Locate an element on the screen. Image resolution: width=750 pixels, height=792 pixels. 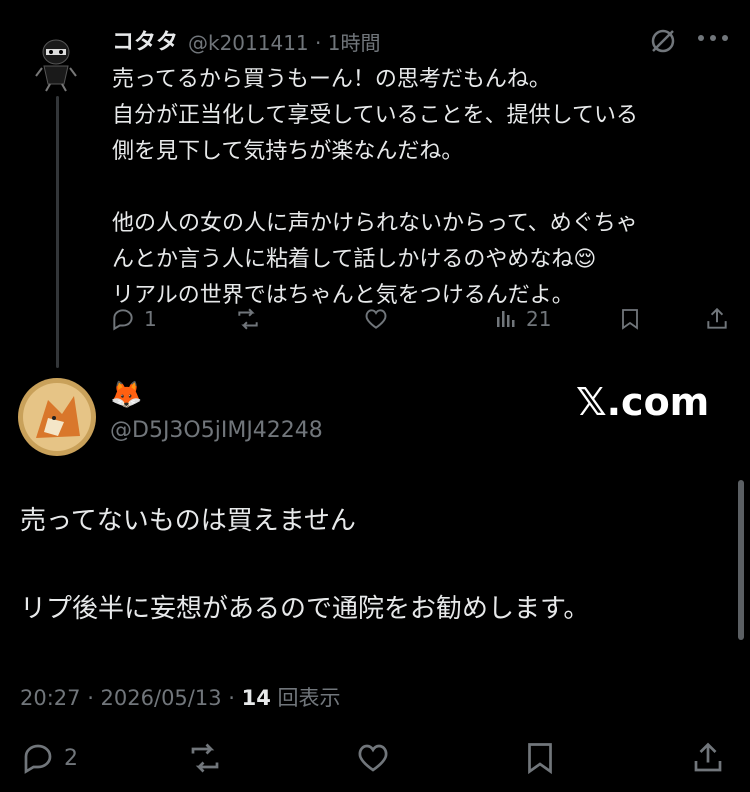
grok-icon is located at coordinates (663, 41).